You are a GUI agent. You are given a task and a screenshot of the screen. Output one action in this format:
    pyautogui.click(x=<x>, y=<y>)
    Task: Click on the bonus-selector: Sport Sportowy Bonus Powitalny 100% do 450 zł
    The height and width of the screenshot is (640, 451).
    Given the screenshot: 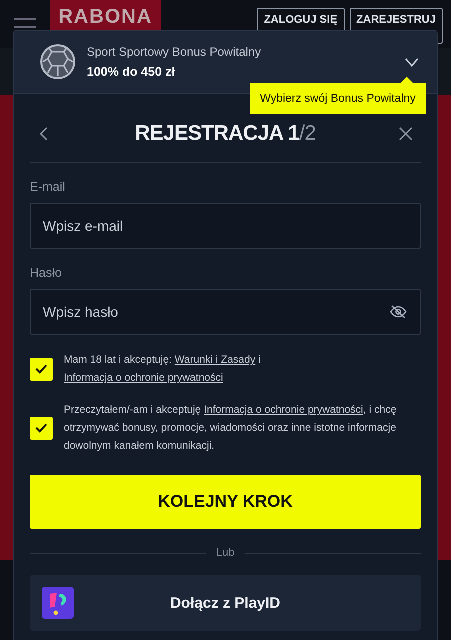 What is the action you would take?
    pyautogui.click(x=225, y=62)
    